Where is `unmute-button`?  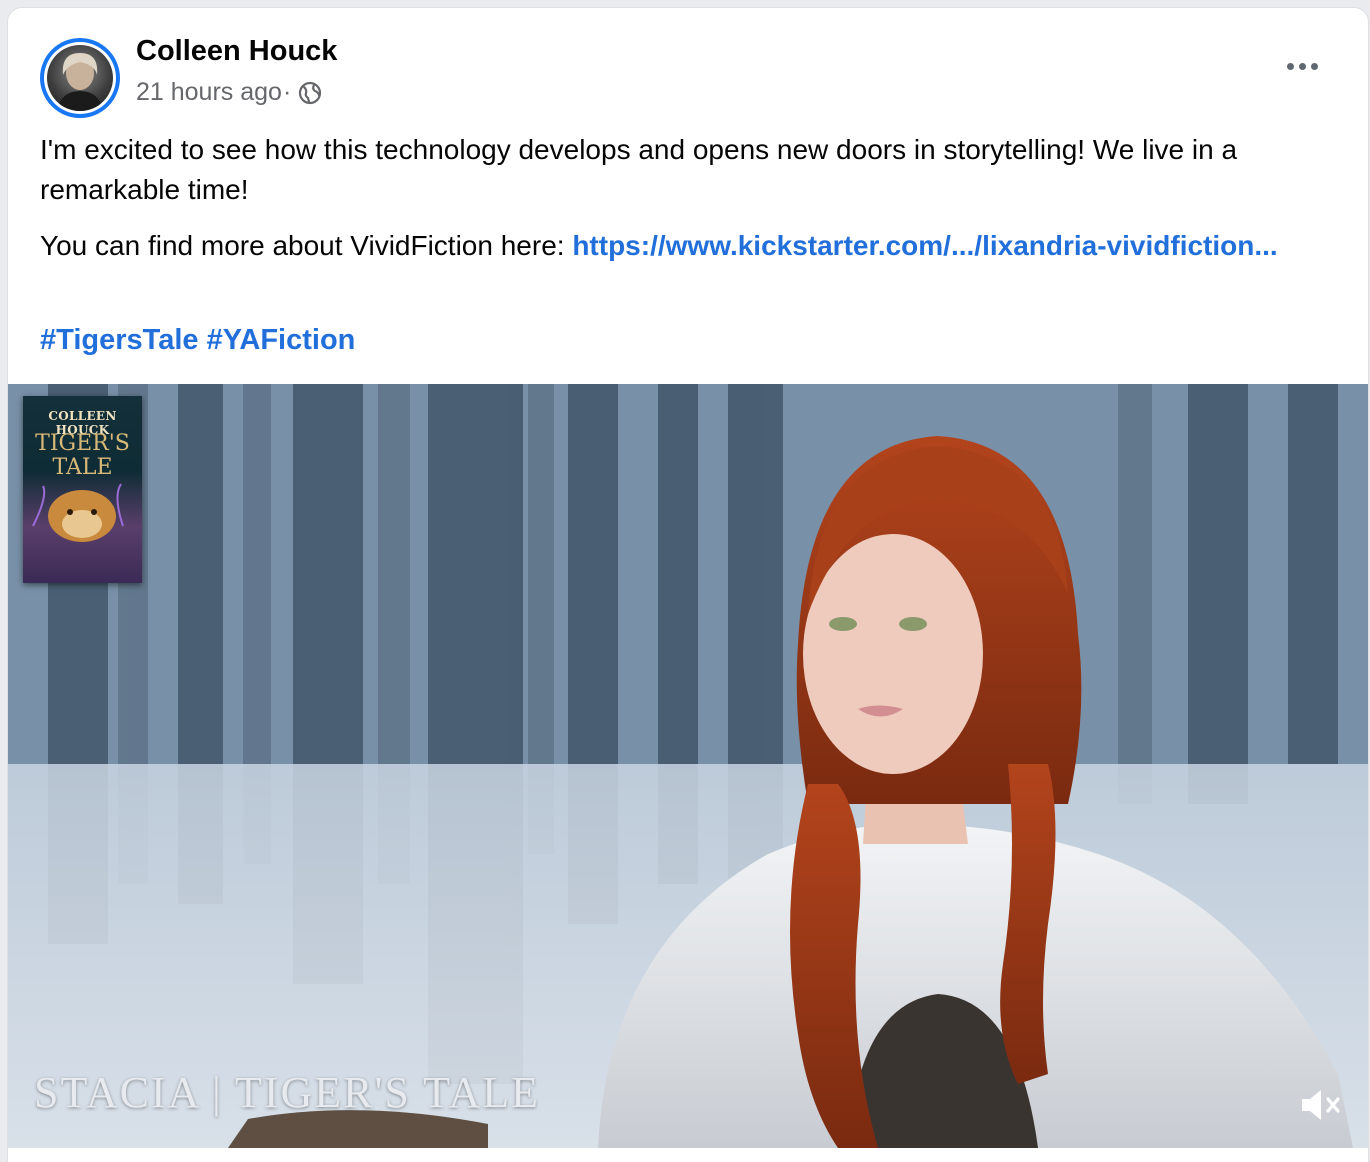 unmute-button is located at coordinates (1321, 1105).